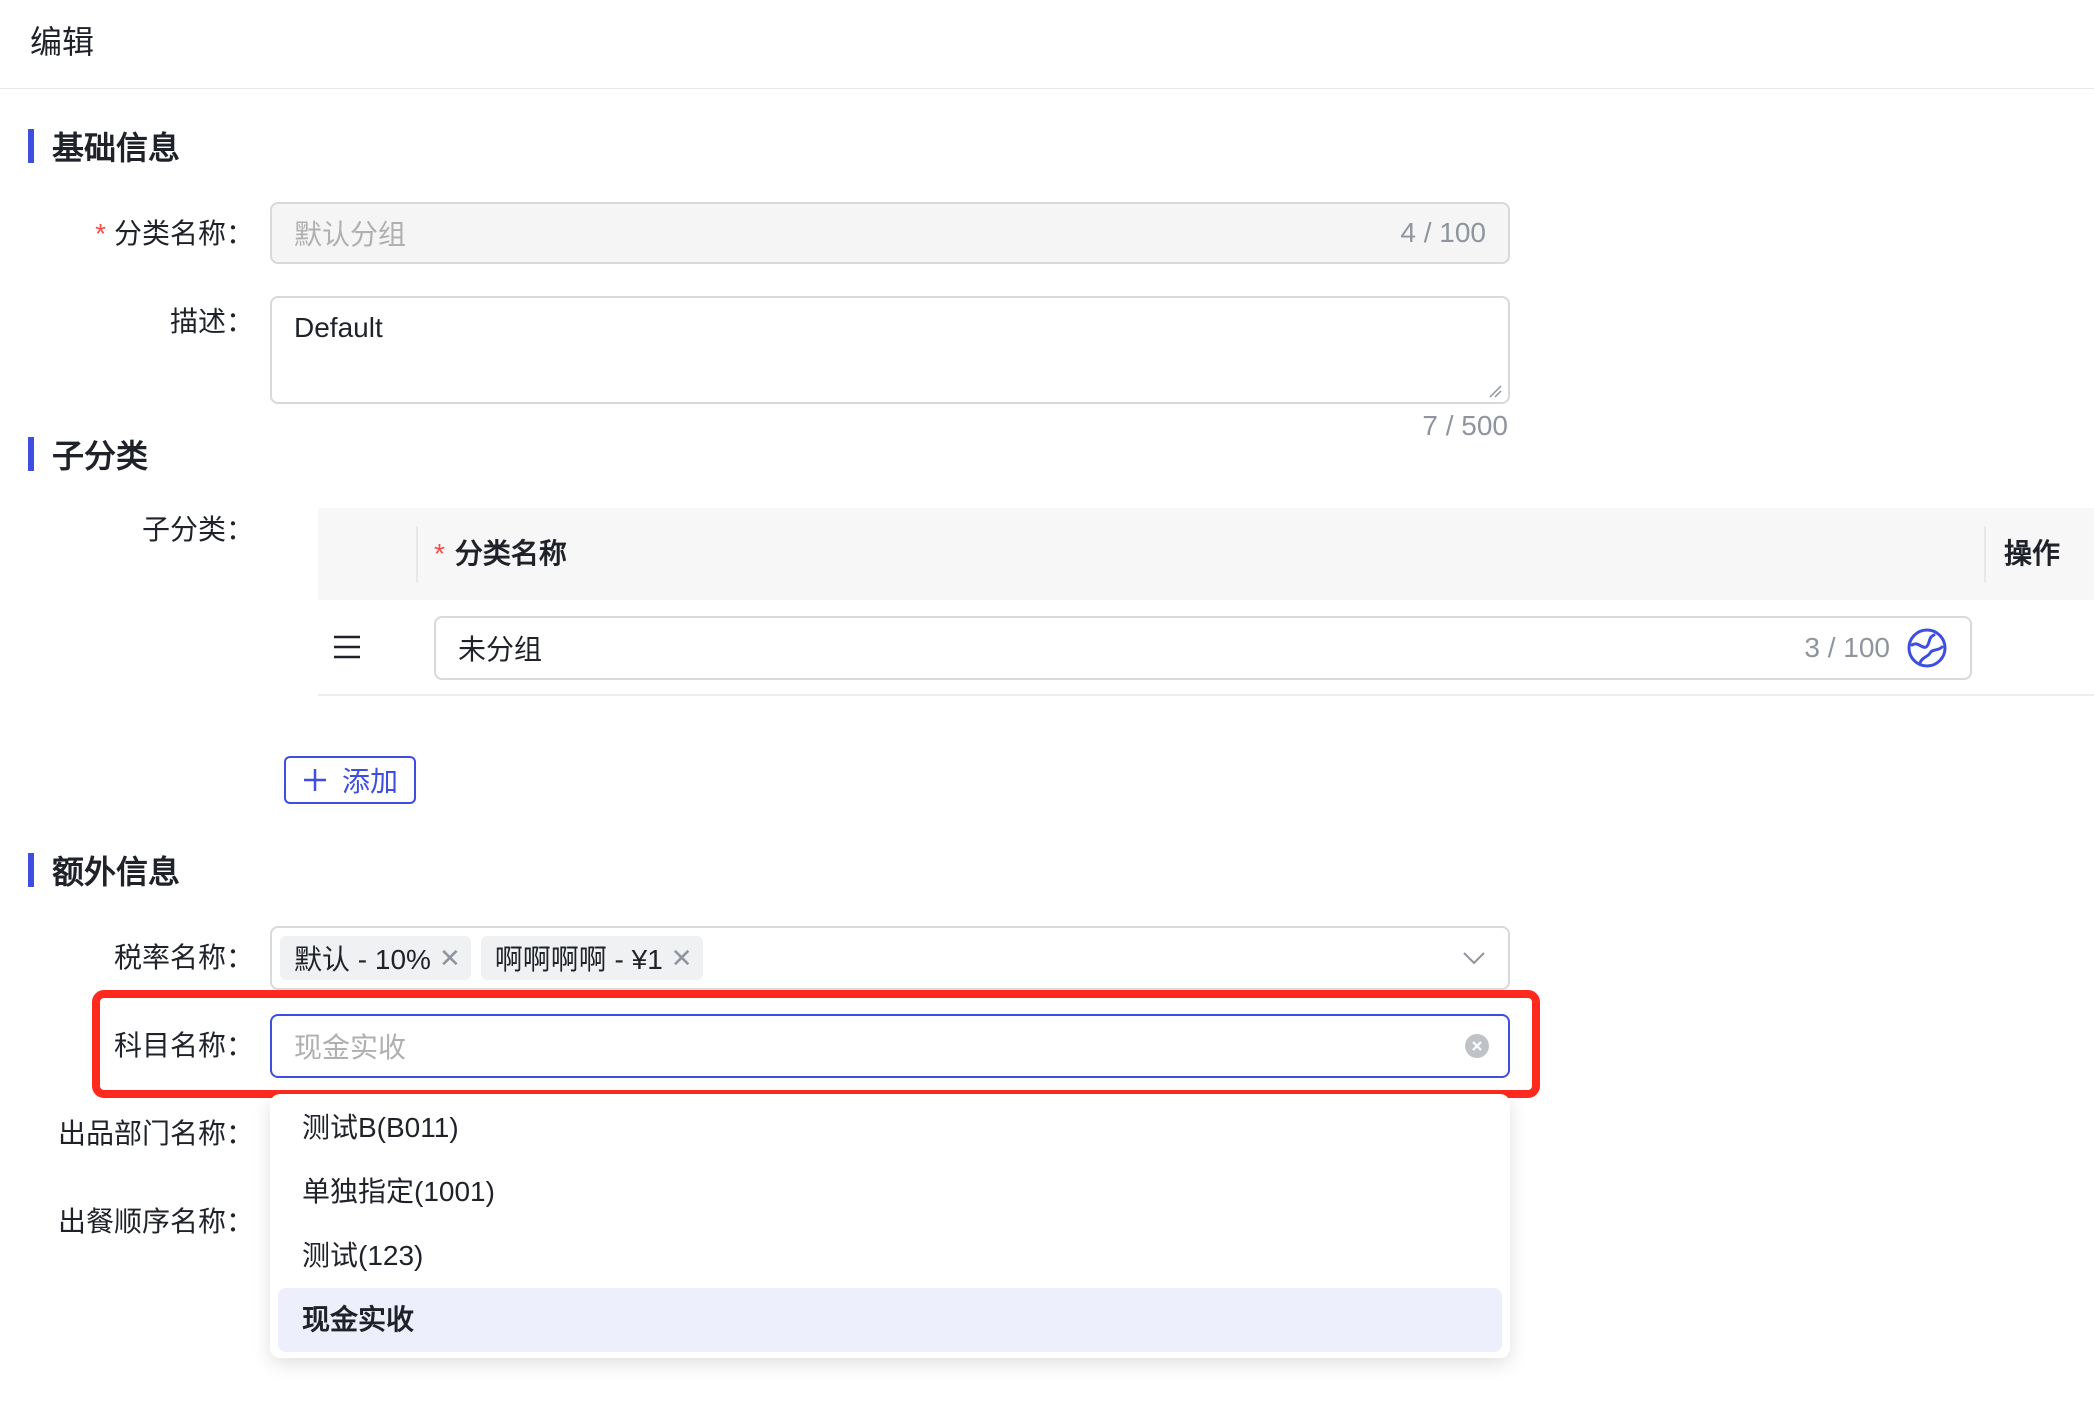  What do you see at coordinates (500, 553) in the screenshot?
I see `column-header-name: * 分类名称` at bounding box center [500, 553].